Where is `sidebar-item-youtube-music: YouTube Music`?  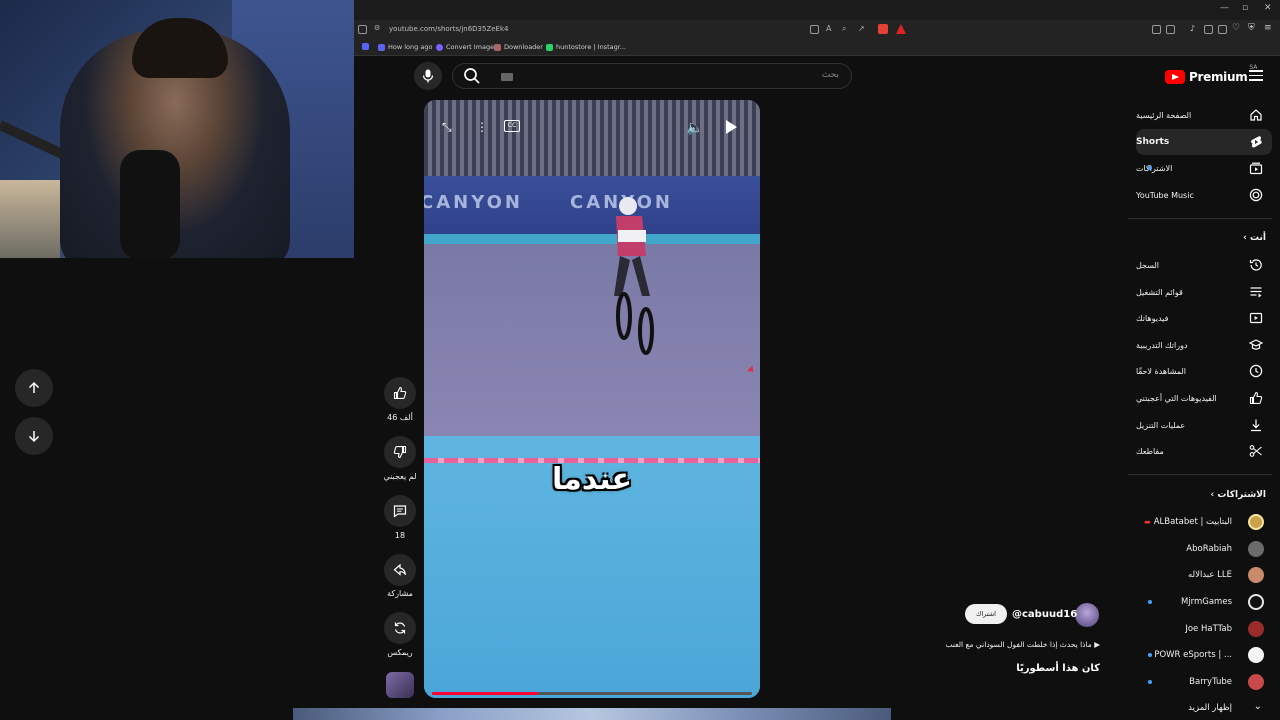 sidebar-item-youtube-music: YouTube Music is located at coordinates (1204, 195).